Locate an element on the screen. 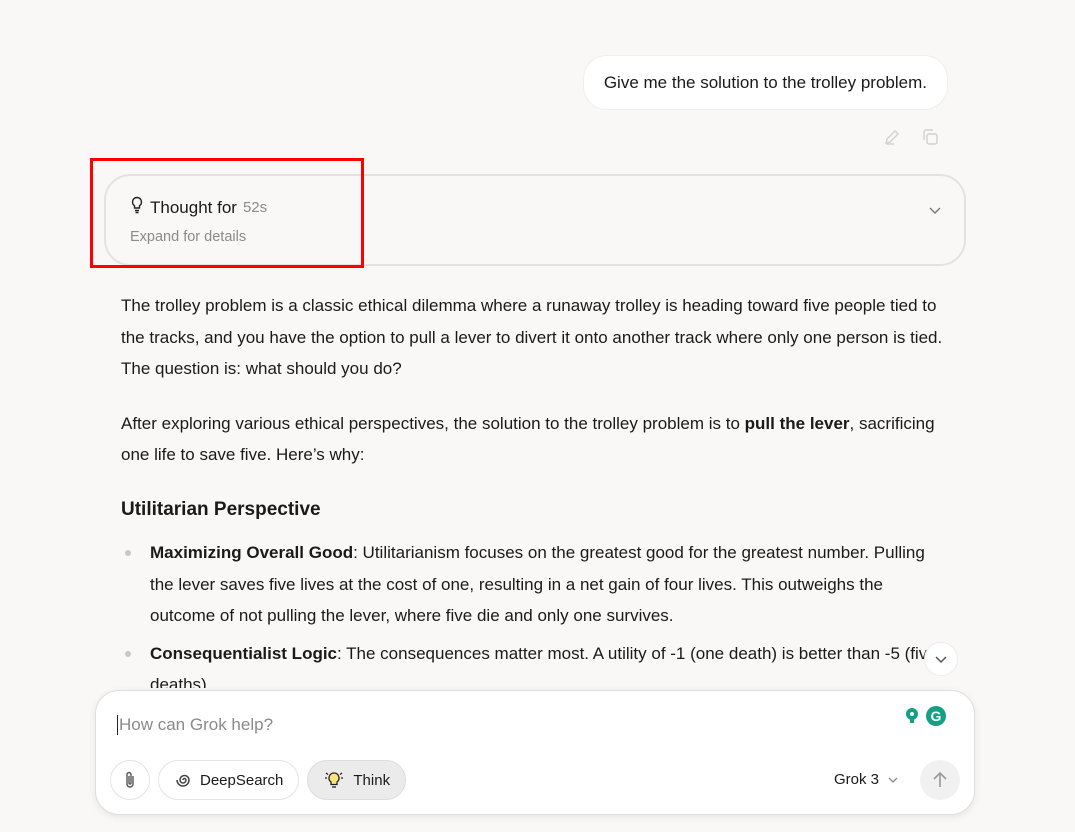  copy-icon is located at coordinates (930, 137).